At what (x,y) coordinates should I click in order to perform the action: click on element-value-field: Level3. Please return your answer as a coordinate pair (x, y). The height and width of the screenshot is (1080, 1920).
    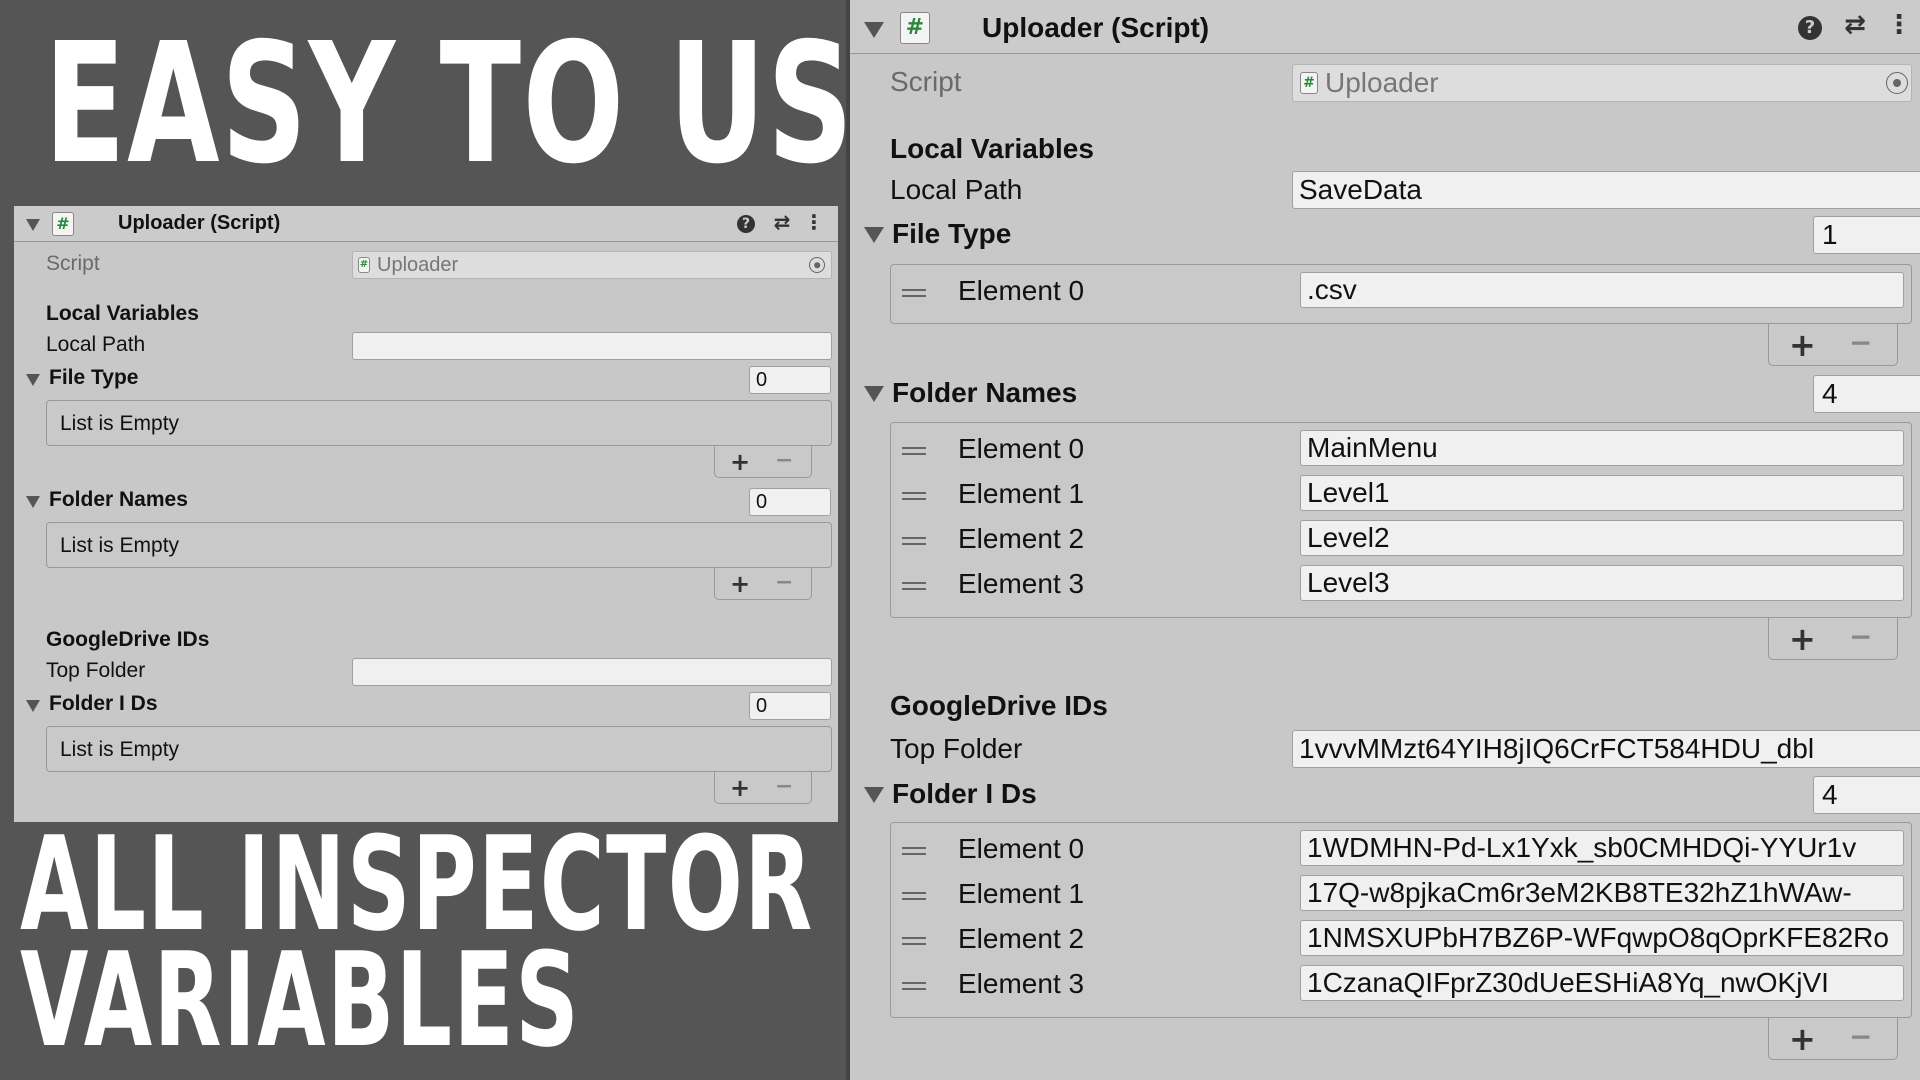
    Looking at the image, I should click on (1602, 583).